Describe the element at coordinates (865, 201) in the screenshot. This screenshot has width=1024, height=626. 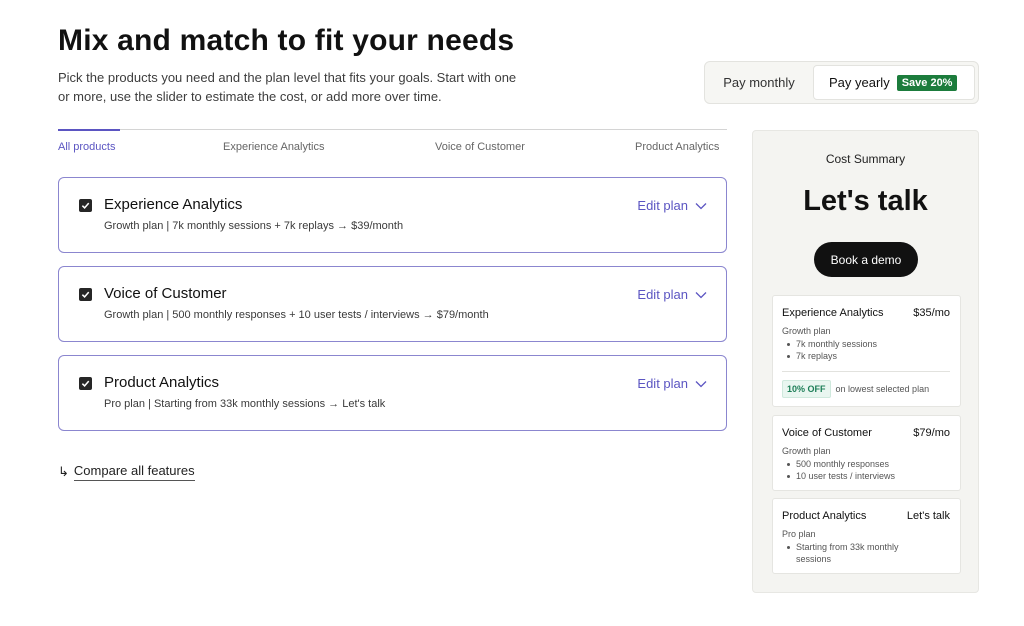
I see `summary-price: Let's talk` at that location.